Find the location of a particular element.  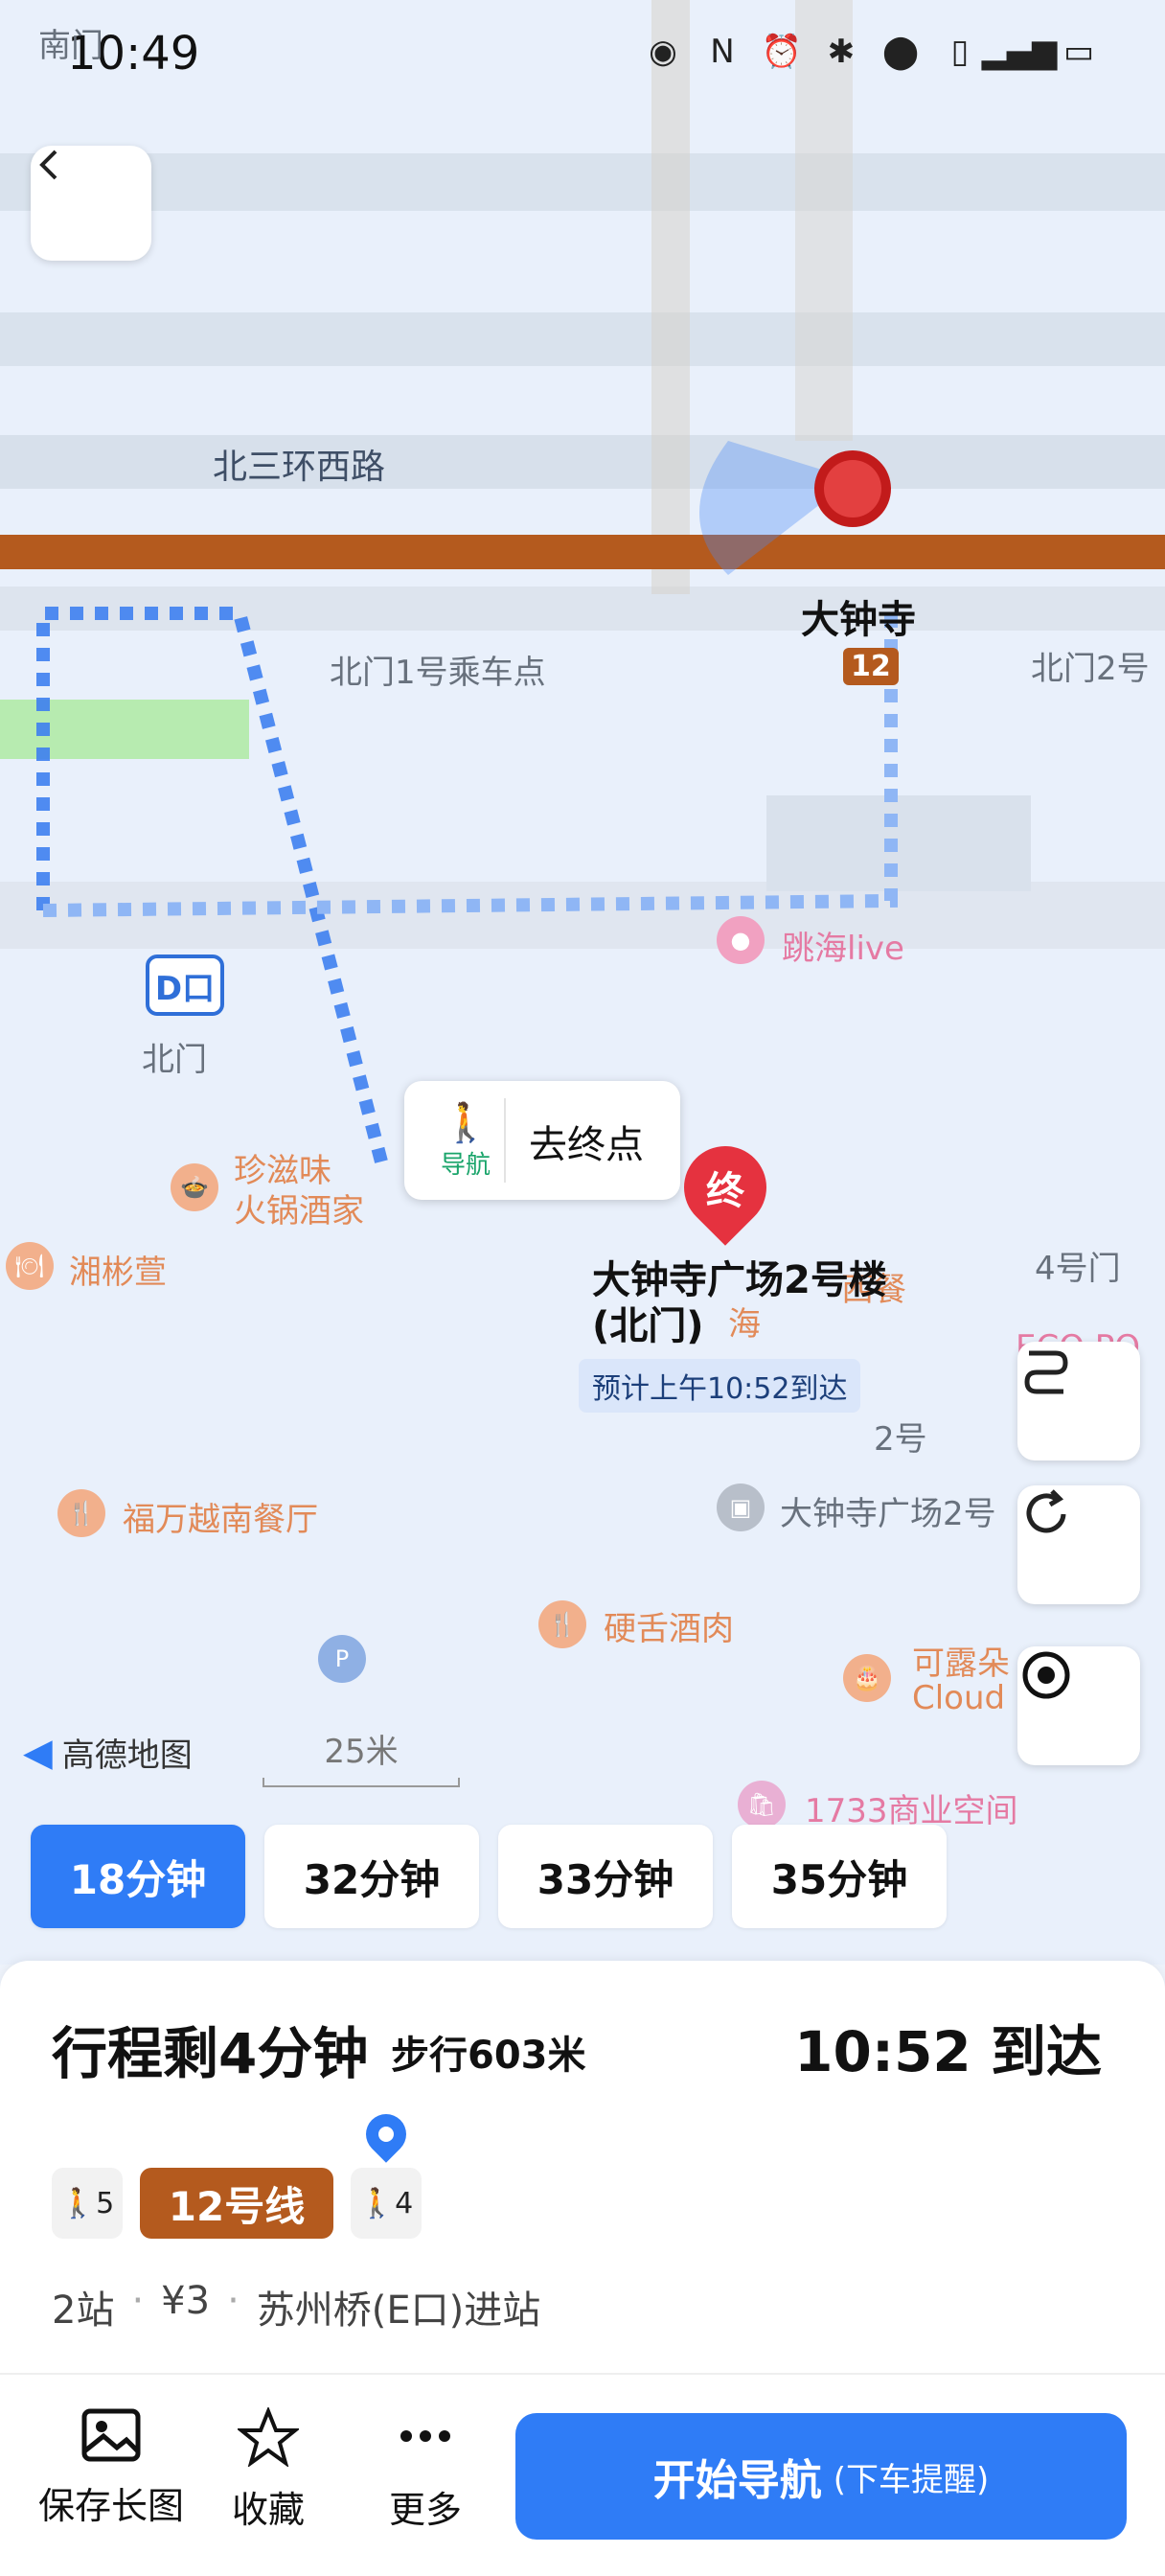

walk-segment-before: 🚶 5 is located at coordinates (88, 2203).